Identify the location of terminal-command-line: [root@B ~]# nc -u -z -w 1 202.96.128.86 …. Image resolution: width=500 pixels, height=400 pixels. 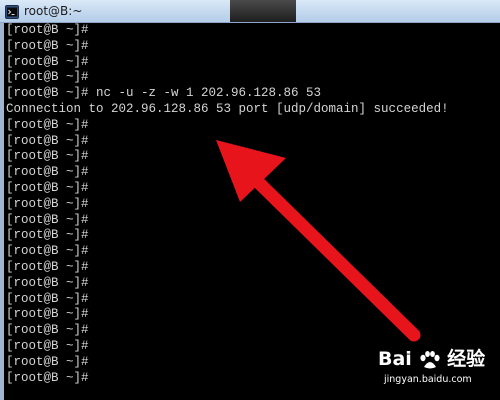
(164, 93).